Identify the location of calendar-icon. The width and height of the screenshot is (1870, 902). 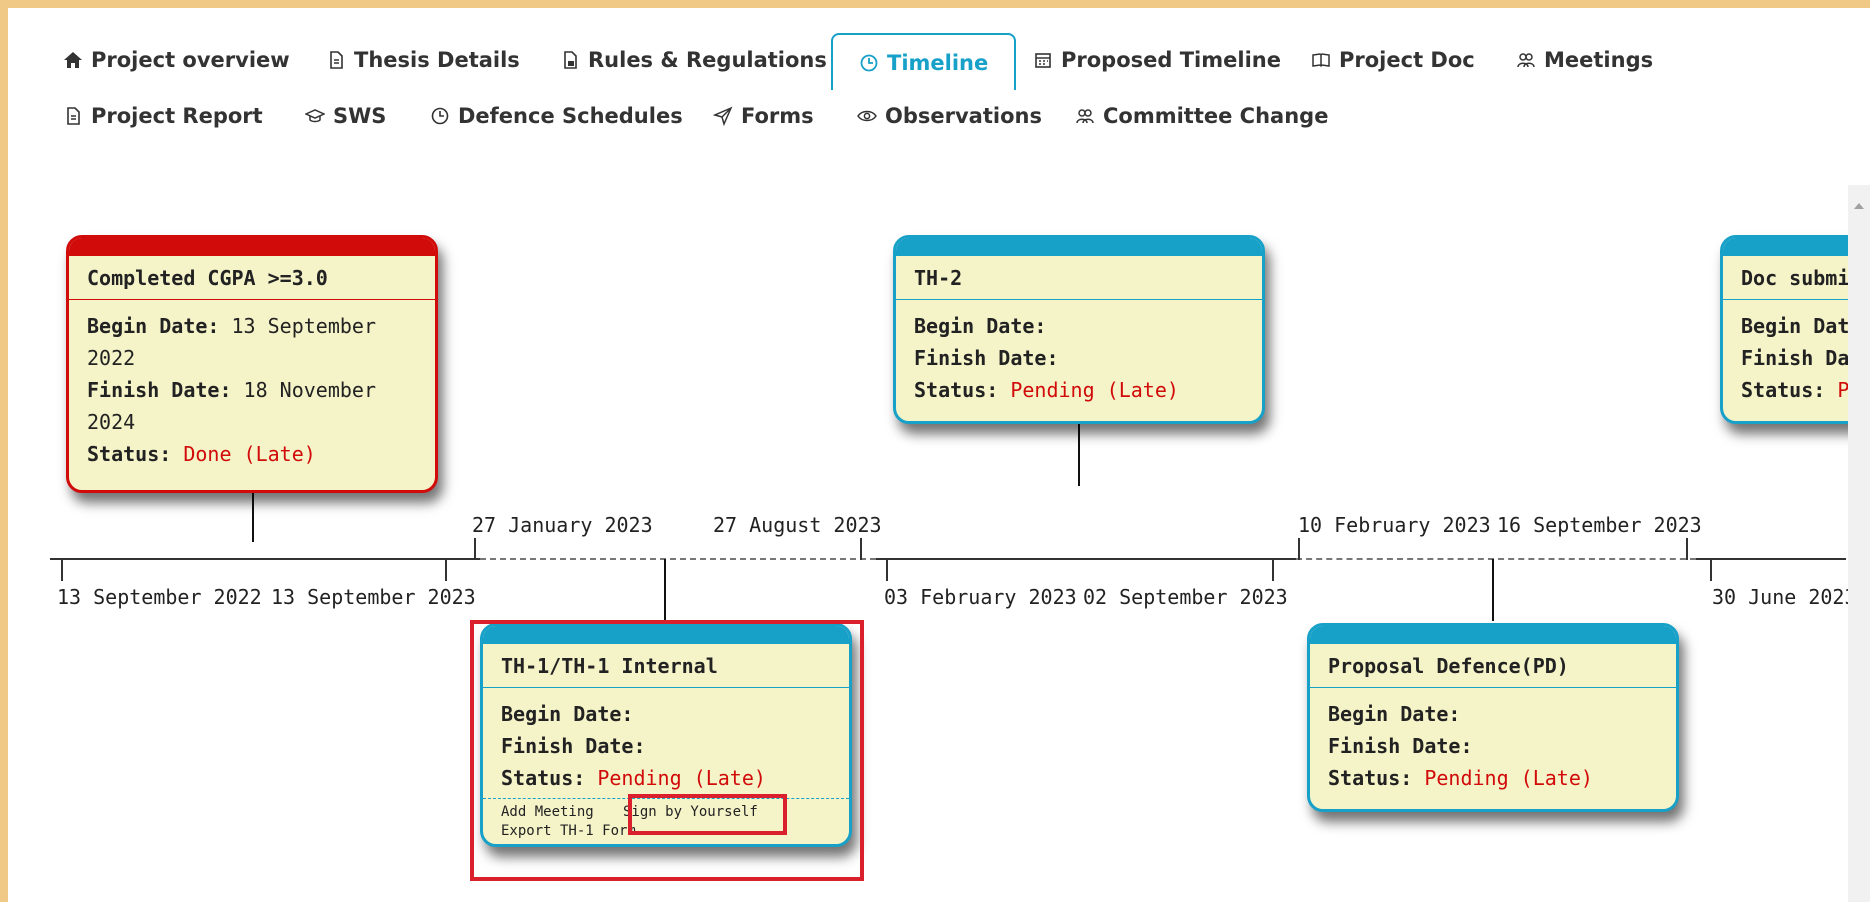
(1043, 60).